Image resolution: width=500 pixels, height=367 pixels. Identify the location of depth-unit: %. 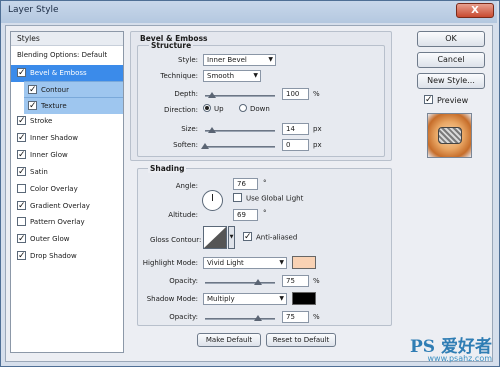
(316, 94).